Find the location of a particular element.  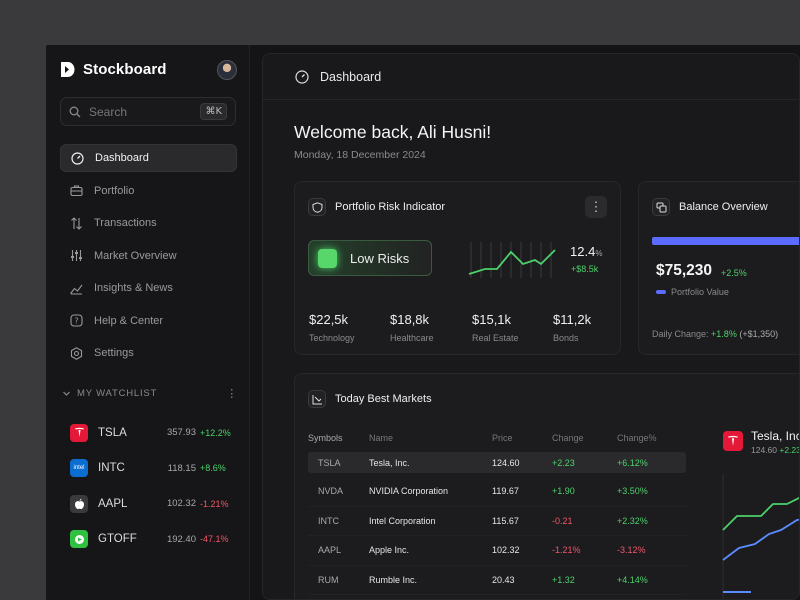

card-header: Balance Overview is located at coordinates (710, 207).